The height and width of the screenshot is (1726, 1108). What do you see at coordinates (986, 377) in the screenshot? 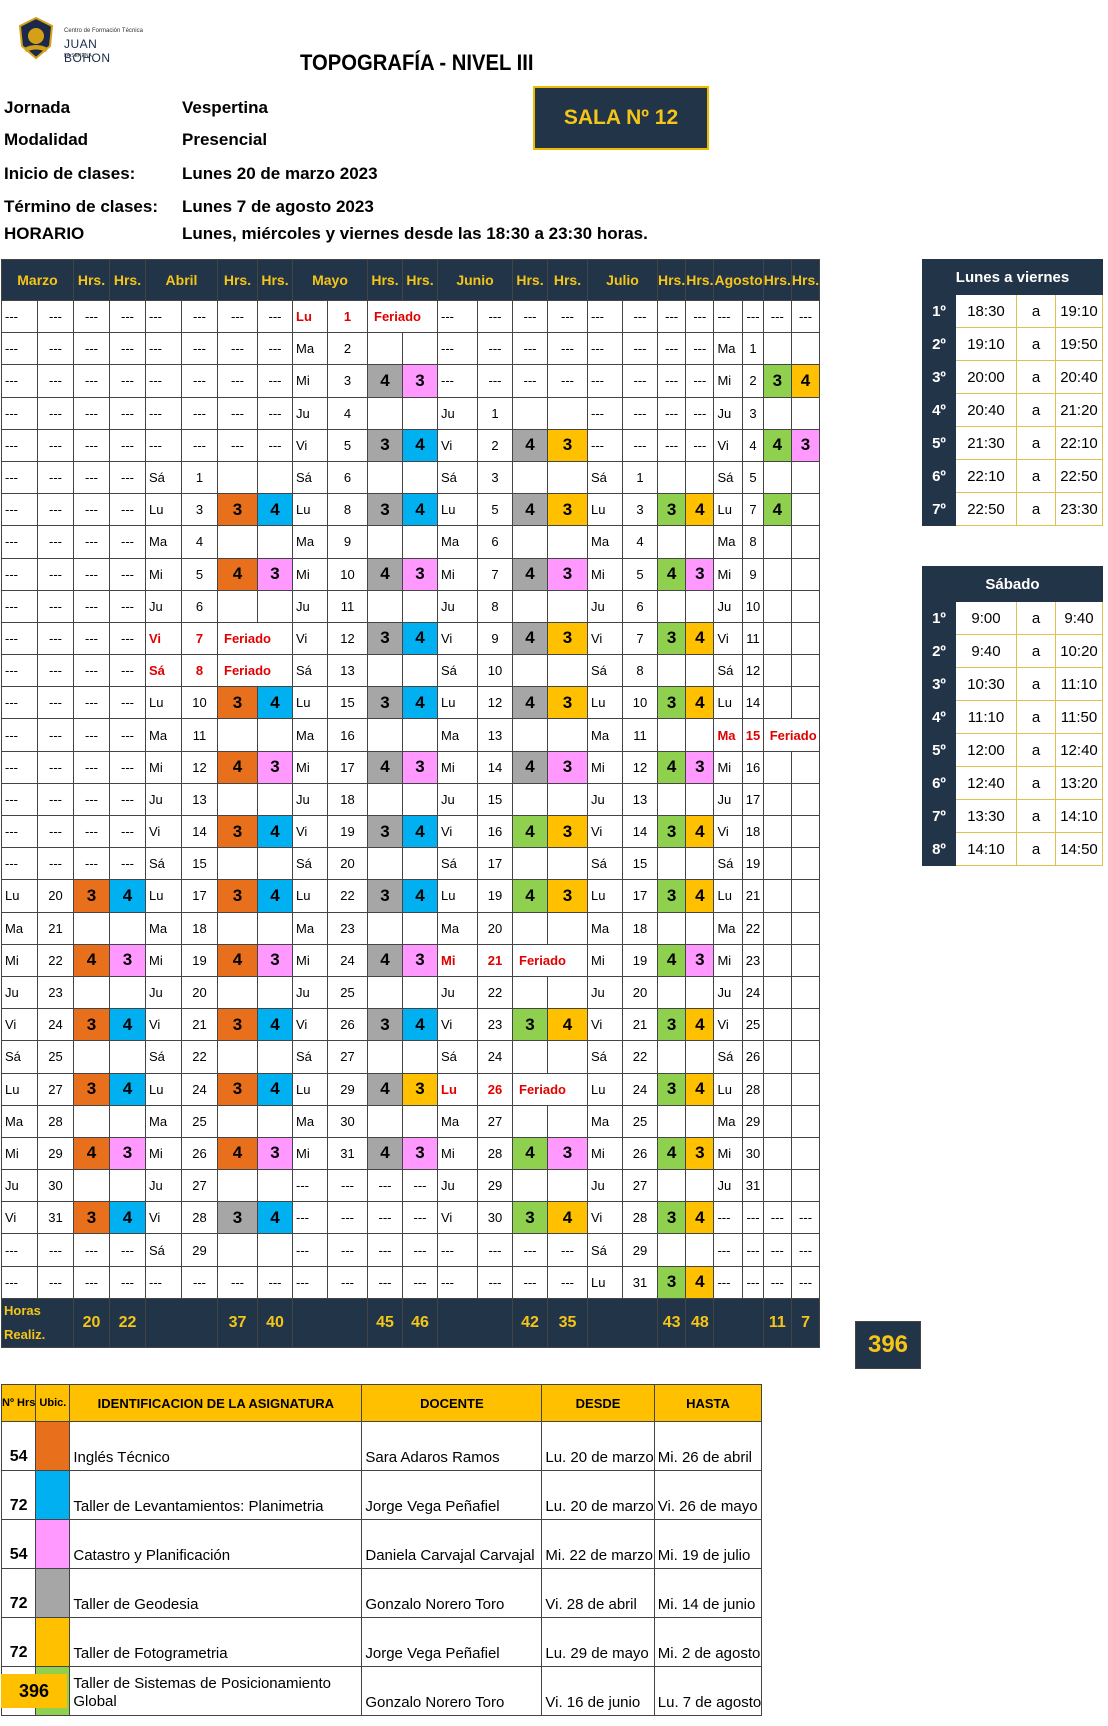
I see `start-time: 20:00` at bounding box center [986, 377].